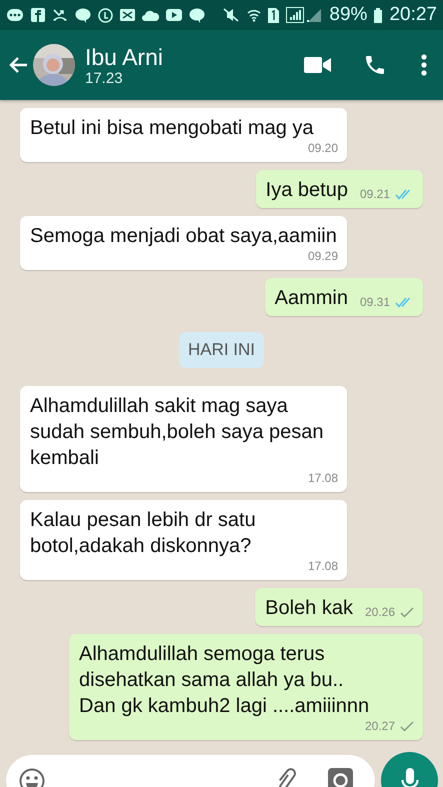  What do you see at coordinates (317, 65) in the screenshot?
I see `video-call-icon` at bounding box center [317, 65].